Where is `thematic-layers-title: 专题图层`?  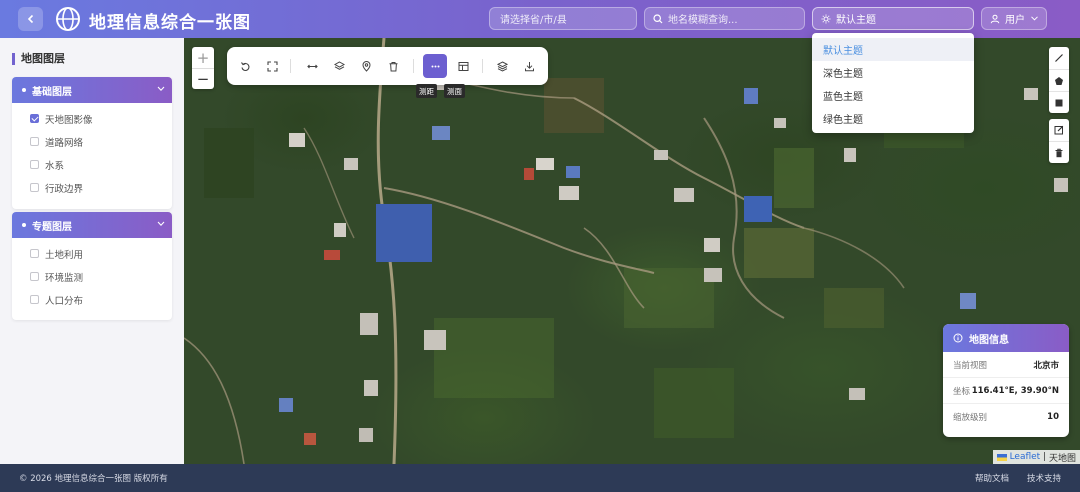
thematic-layers-title: 专题图层 is located at coordinates (52, 227).